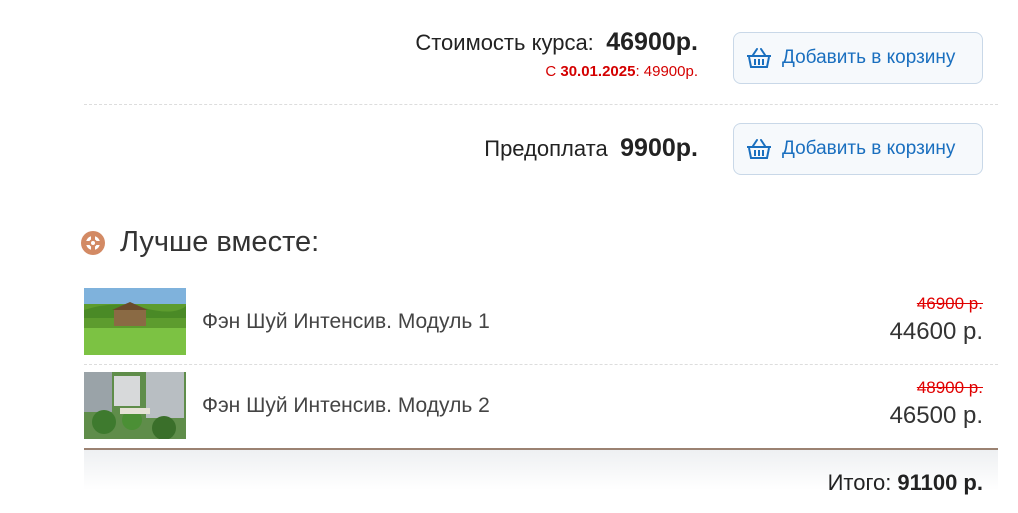 This screenshot has width=1018, height=513. Describe the element at coordinates (553, 71) in the screenshot. I see `promo-prefix: С` at that location.